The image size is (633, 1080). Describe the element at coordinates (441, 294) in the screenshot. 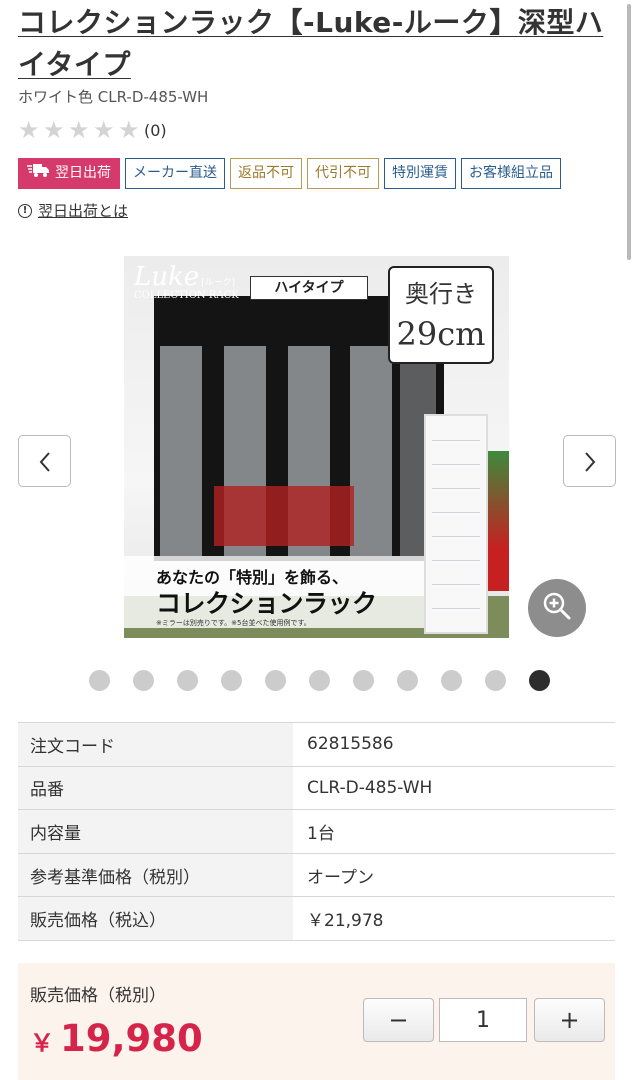

I see `depth-label: 奥行き` at that location.